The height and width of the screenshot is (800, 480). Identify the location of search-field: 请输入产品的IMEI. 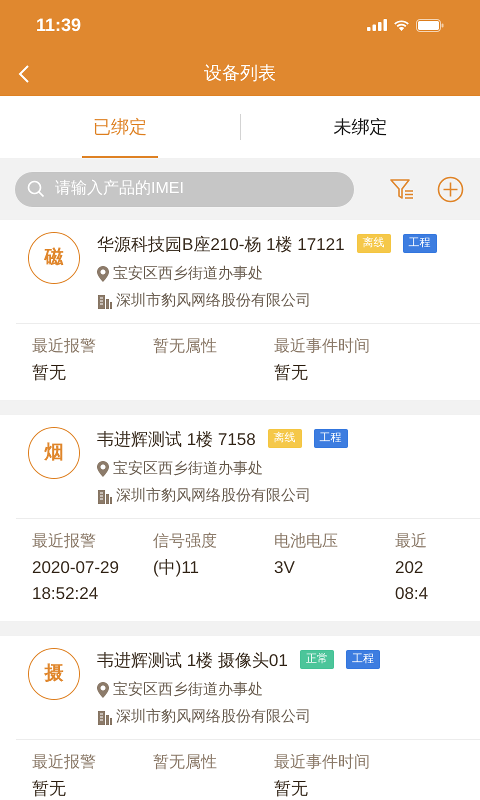
(184, 189).